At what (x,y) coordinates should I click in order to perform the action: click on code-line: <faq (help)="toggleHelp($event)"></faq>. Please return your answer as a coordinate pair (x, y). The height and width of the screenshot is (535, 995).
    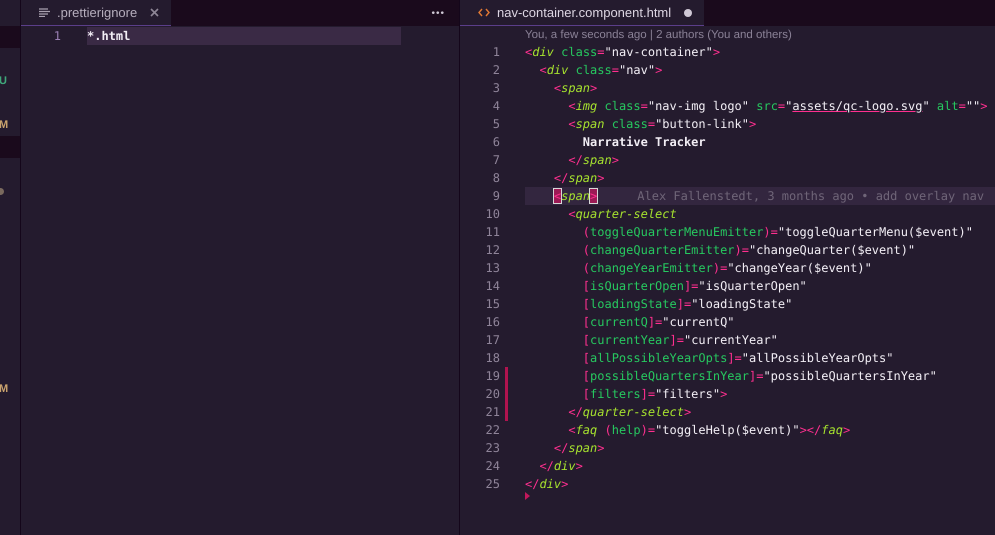
    Looking at the image, I should click on (708, 430).